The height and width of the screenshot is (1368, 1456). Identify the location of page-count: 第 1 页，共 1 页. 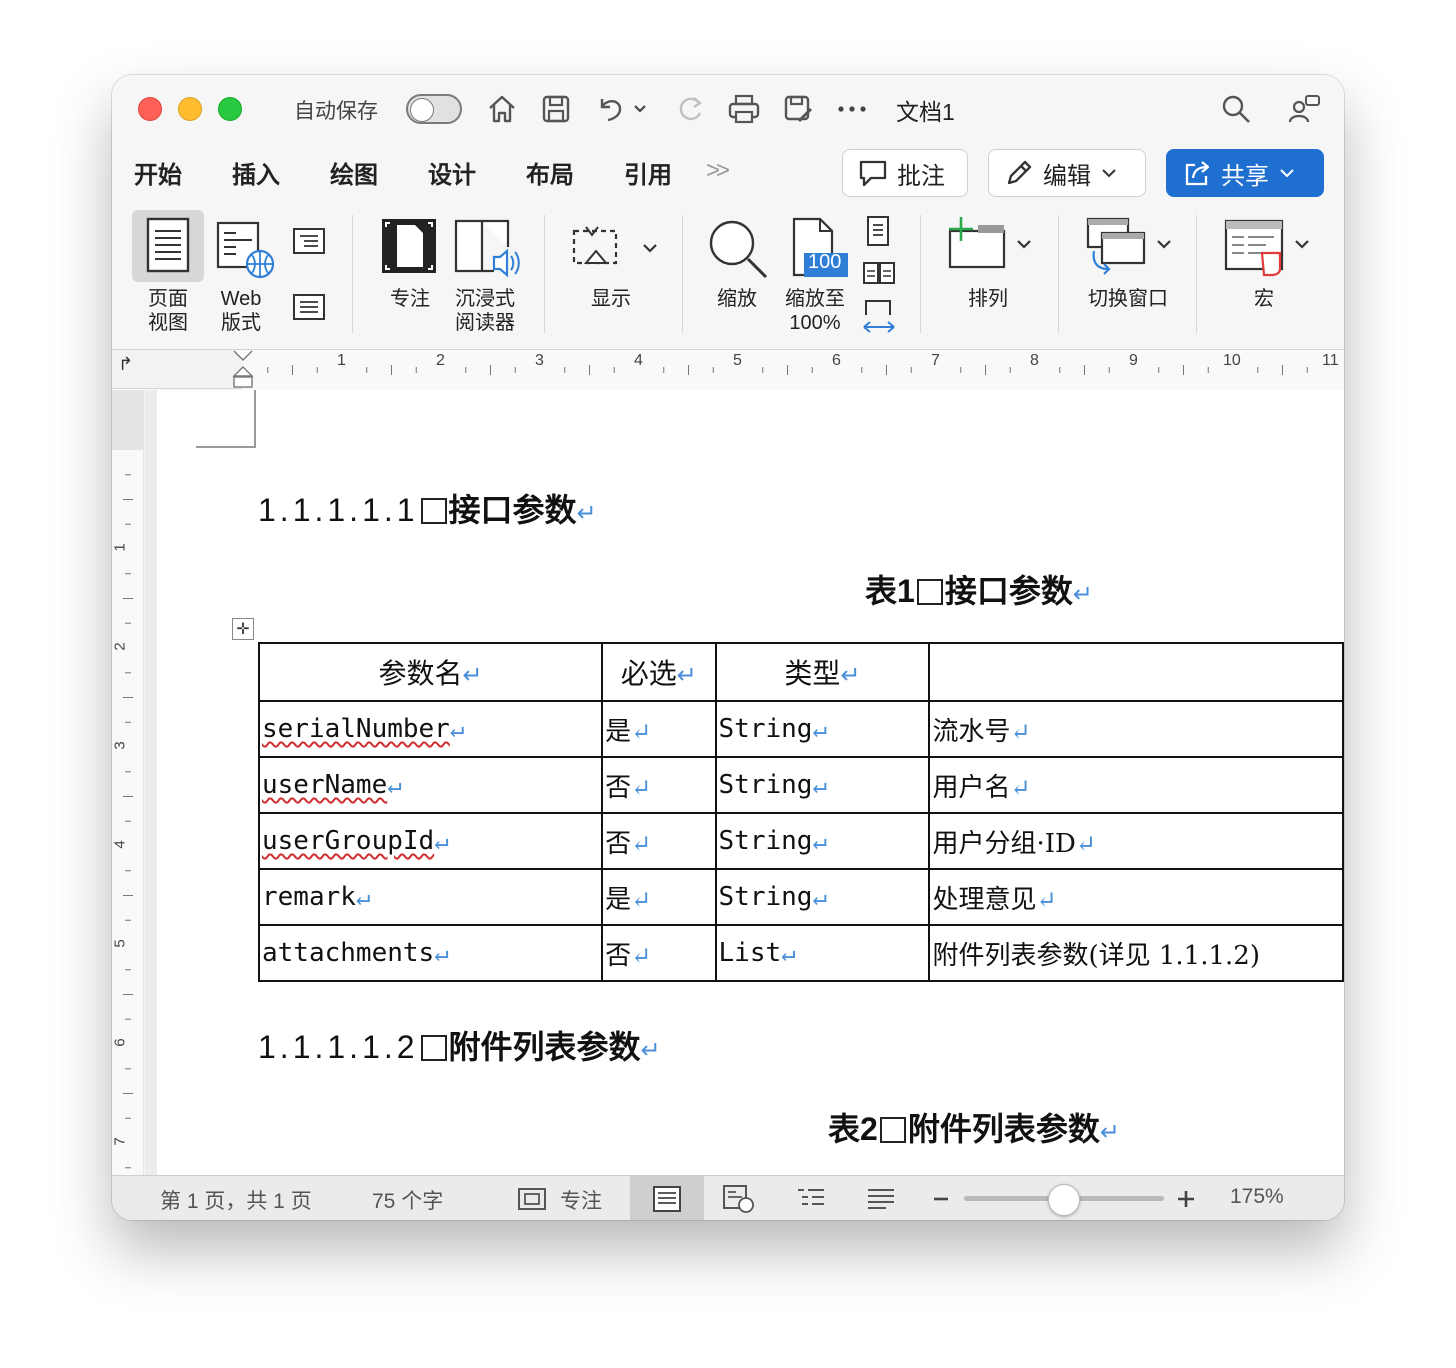
(236, 1200).